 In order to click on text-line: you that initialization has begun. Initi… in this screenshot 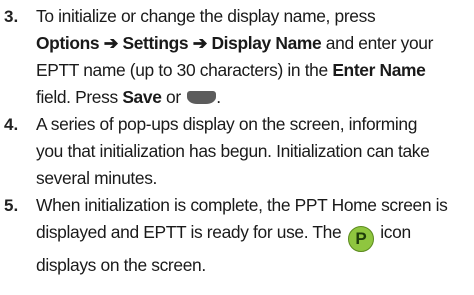, I will do `click(233, 151)`.